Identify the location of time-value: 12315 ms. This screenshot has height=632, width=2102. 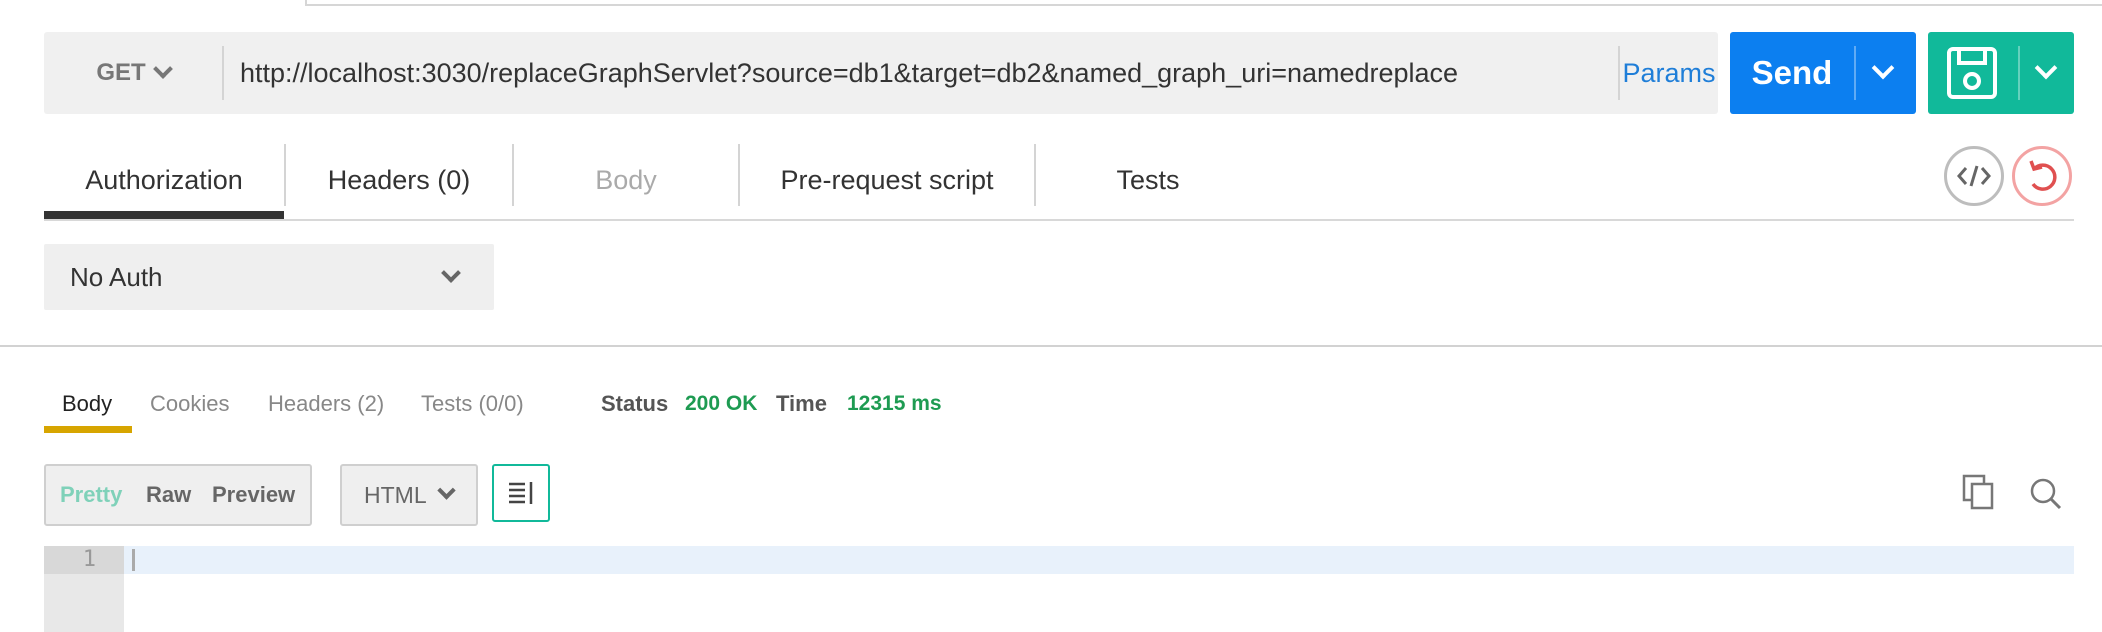
(894, 403).